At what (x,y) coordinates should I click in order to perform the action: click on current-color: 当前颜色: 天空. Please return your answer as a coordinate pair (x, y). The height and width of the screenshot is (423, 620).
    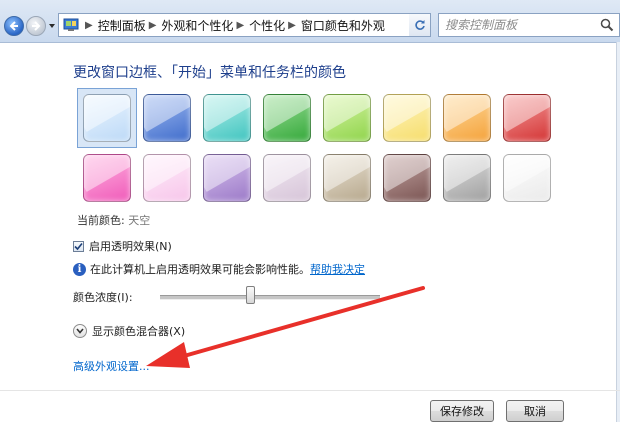
    Looking at the image, I should click on (113, 220).